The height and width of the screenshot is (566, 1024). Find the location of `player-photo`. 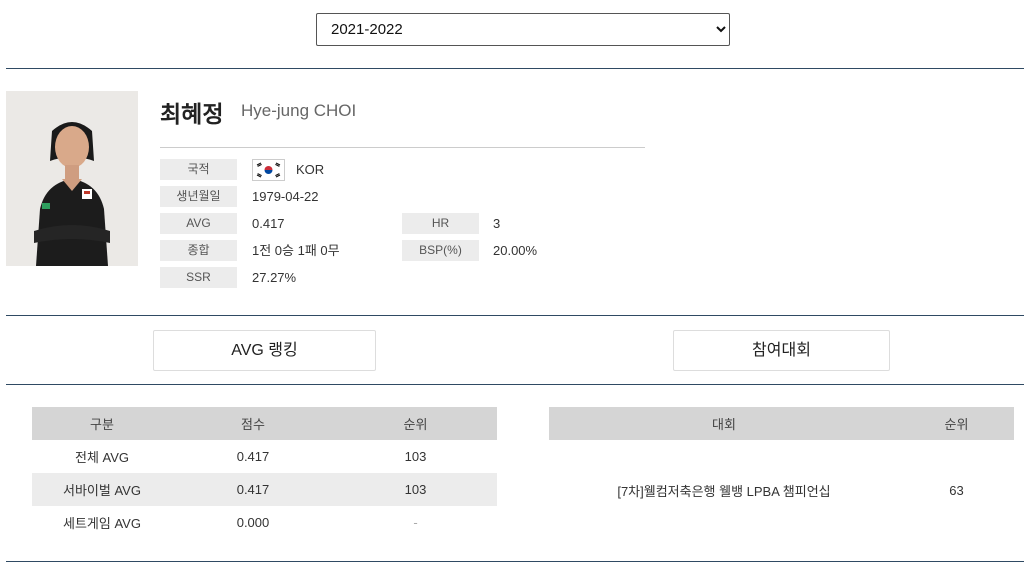

player-photo is located at coordinates (72, 178).